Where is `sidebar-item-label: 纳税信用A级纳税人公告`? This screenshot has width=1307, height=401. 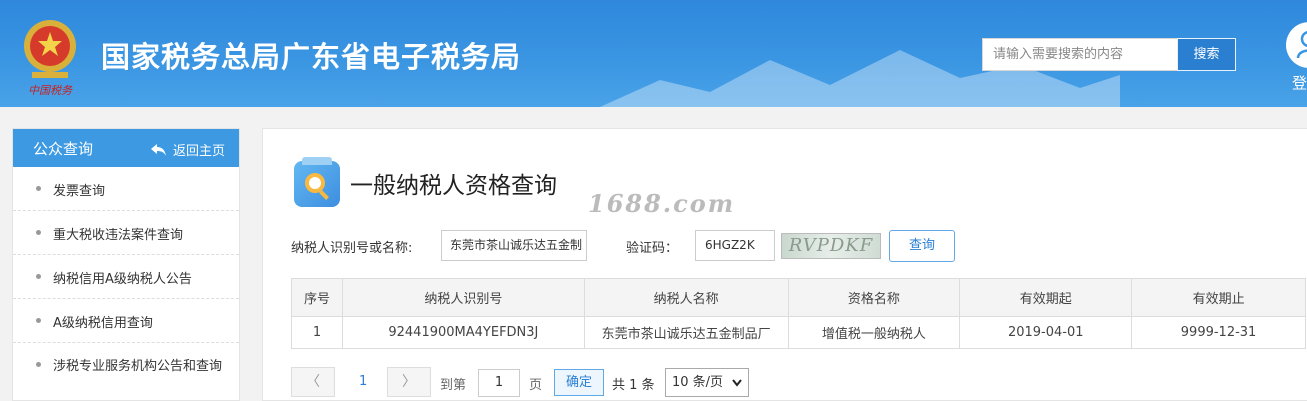 sidebar-item-label: 纳税信用A级纳税人公告 is located at coordinates (122, 279).